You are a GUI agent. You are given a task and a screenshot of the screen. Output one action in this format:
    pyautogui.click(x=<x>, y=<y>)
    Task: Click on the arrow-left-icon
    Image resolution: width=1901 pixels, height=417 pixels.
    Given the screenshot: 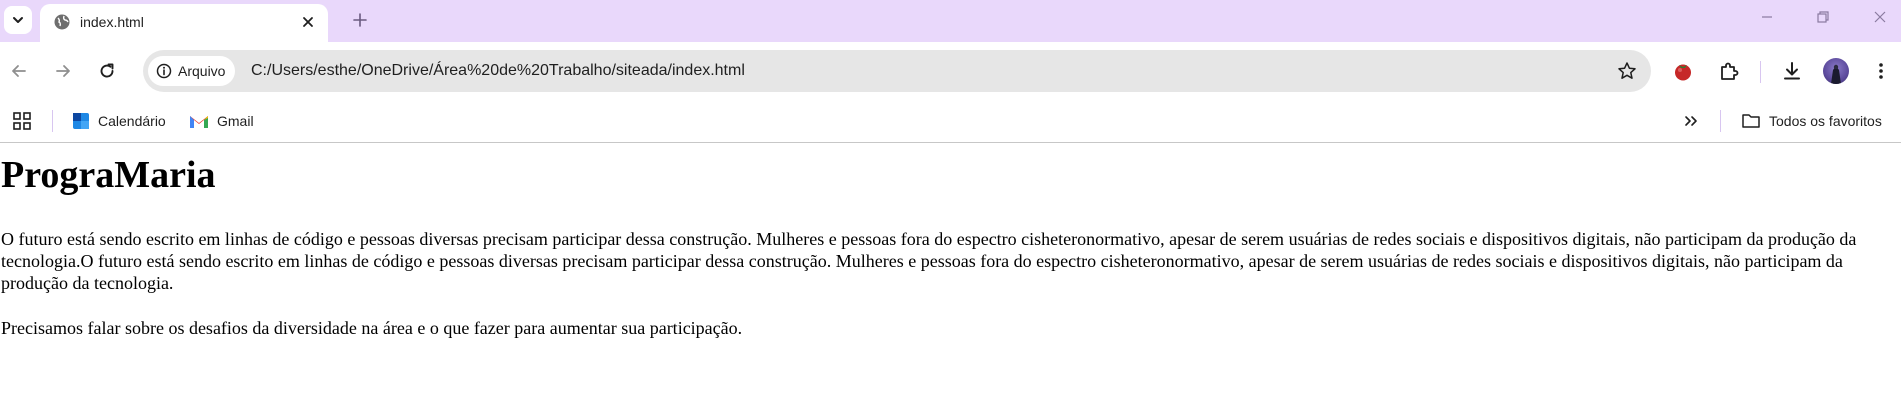 What is the action you would take?
    pyautogui.click(x=19, y=71)
    